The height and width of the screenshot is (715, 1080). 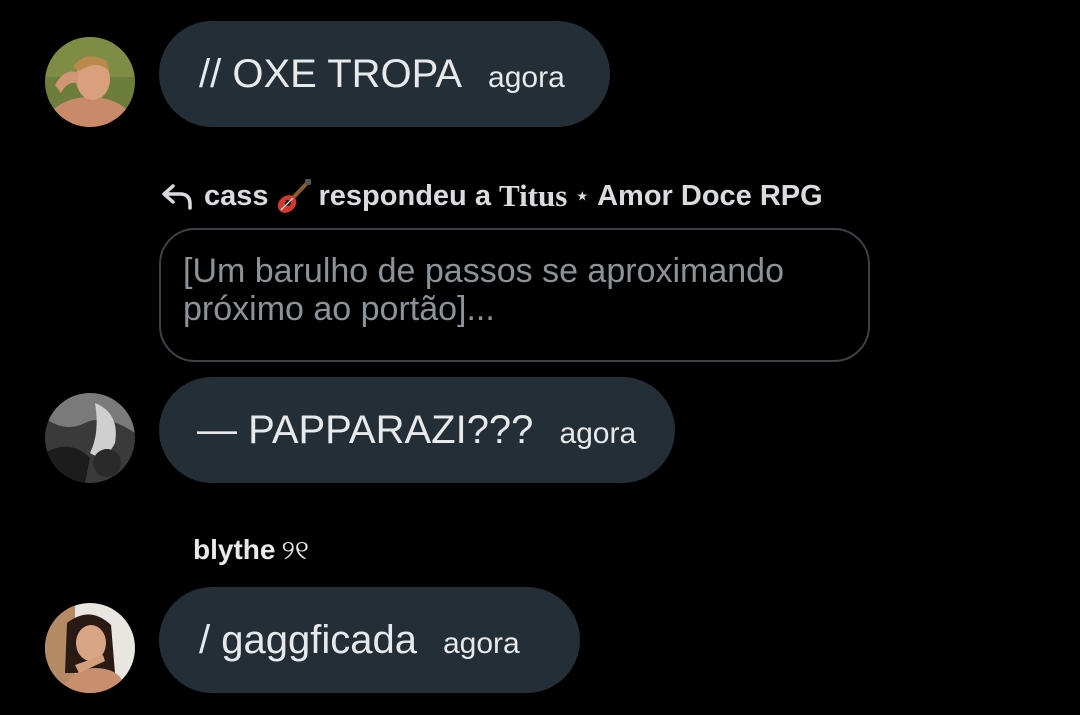 I want to click on reply-username: cass, so click(x=236, y=196).